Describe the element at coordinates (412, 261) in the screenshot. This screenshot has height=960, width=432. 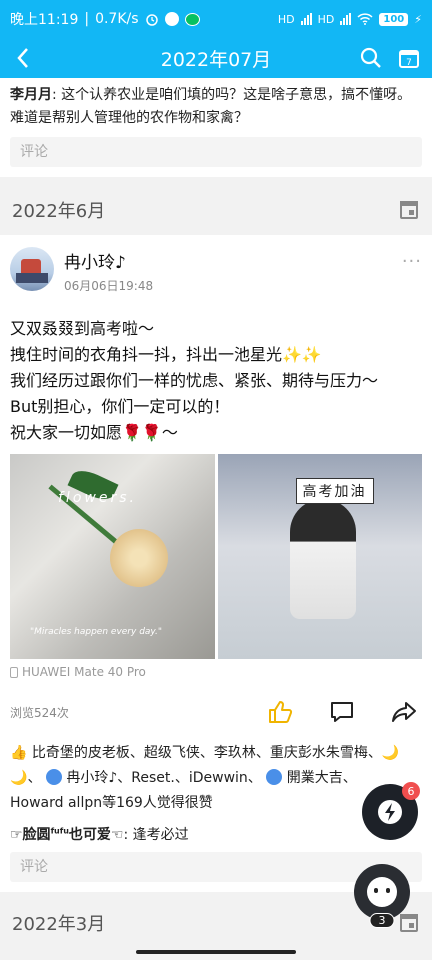
I see `more-options-button: ···` at that location.